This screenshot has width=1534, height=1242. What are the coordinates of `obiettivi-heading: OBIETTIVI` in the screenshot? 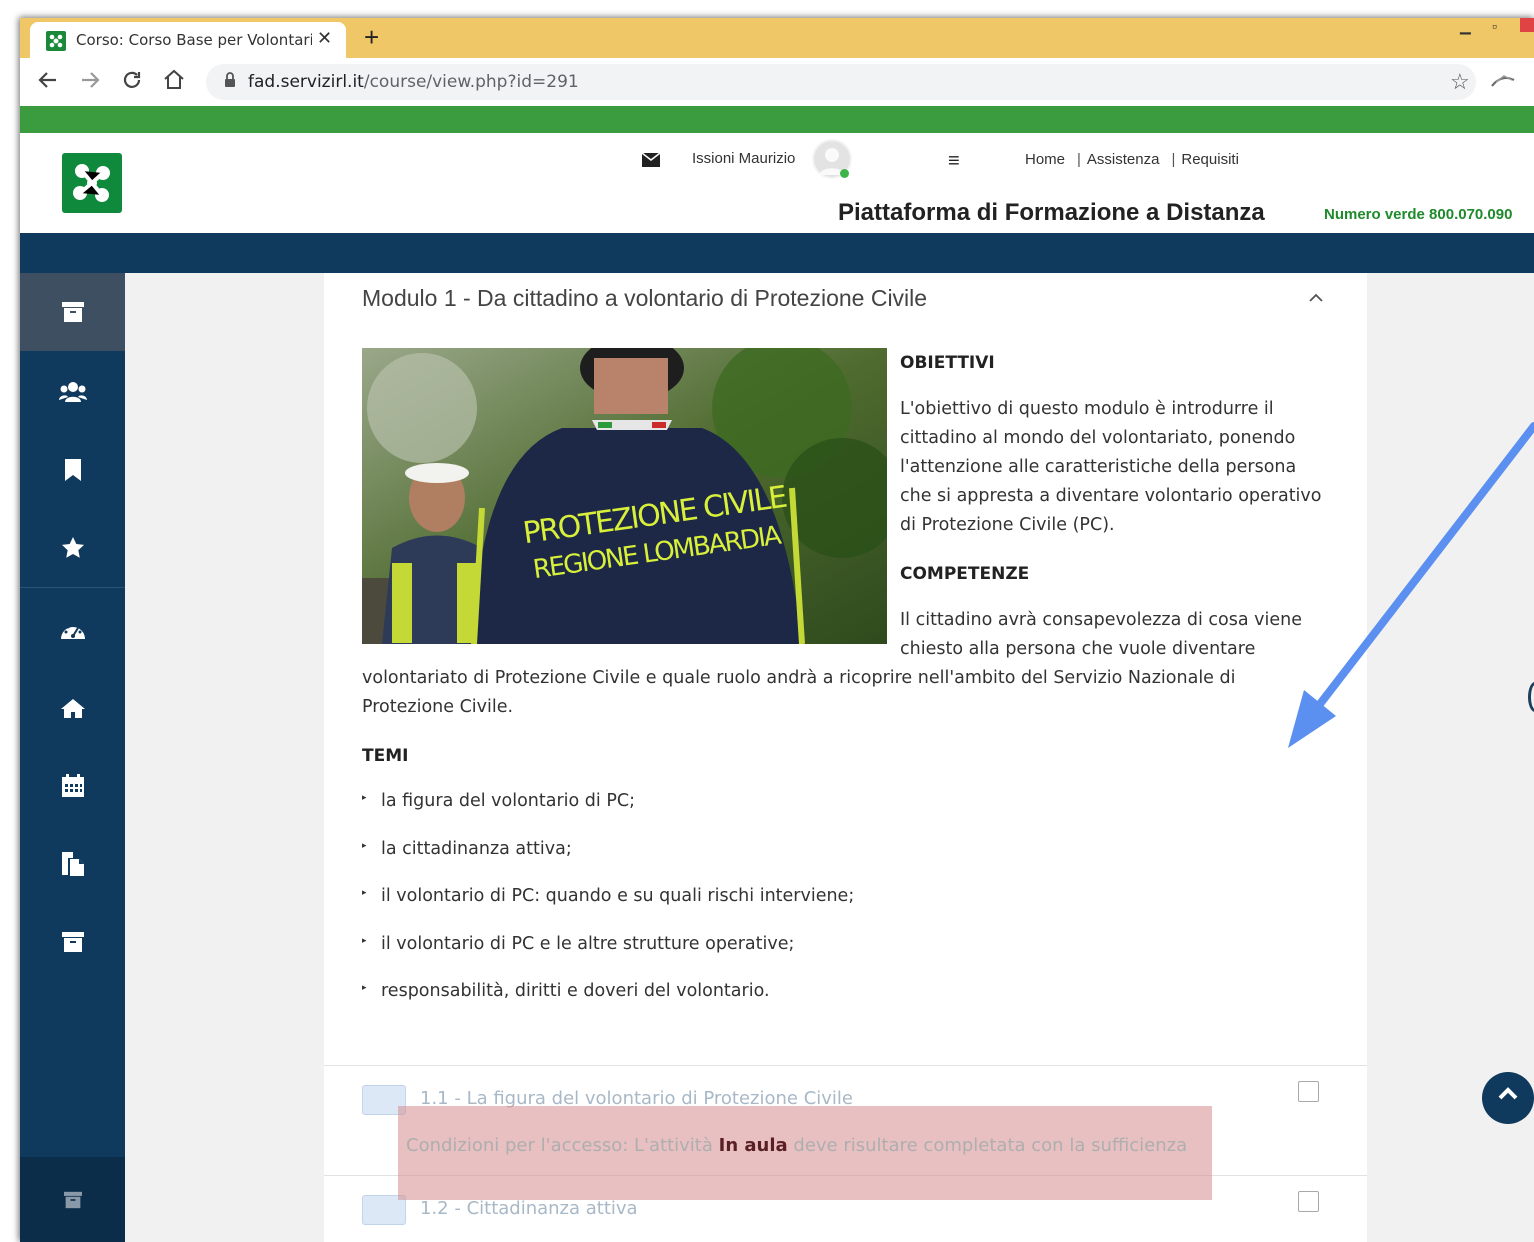 It's located at (947, 363).